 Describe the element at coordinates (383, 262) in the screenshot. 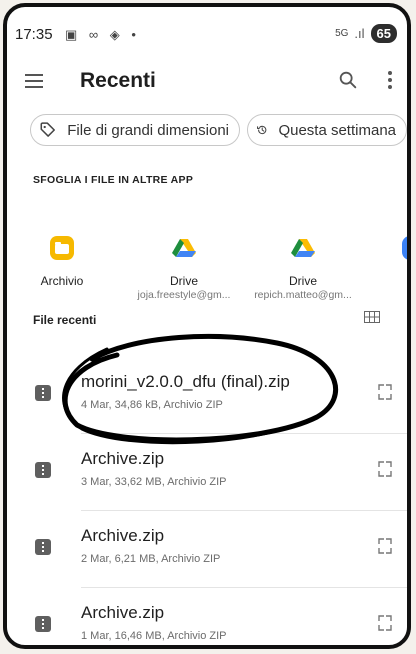

I see `app-shortcut-kd: kD` at that location.